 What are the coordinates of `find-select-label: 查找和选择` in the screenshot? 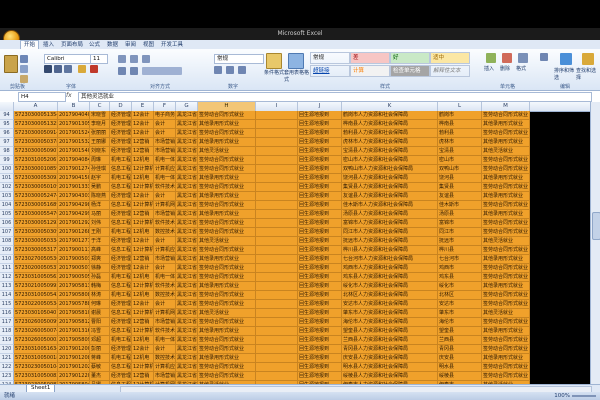 It's located at (588, 74).